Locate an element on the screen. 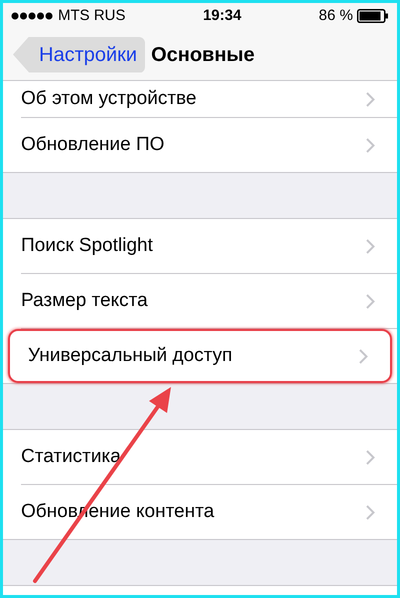 The width and height of the screenshot is (400, 598). signal-icon is located at coordinates (32, 16).